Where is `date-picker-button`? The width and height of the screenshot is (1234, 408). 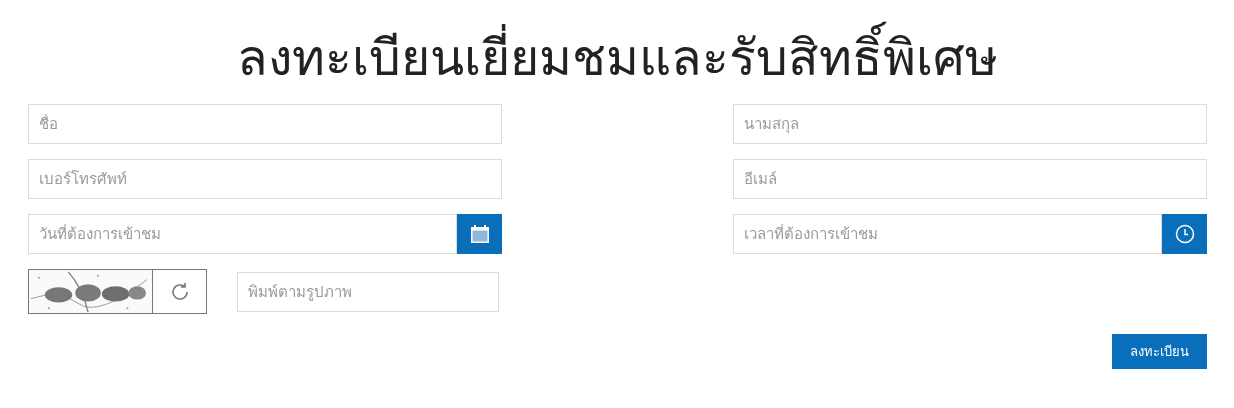 date-picker-button is located at coordinates (479, 234).